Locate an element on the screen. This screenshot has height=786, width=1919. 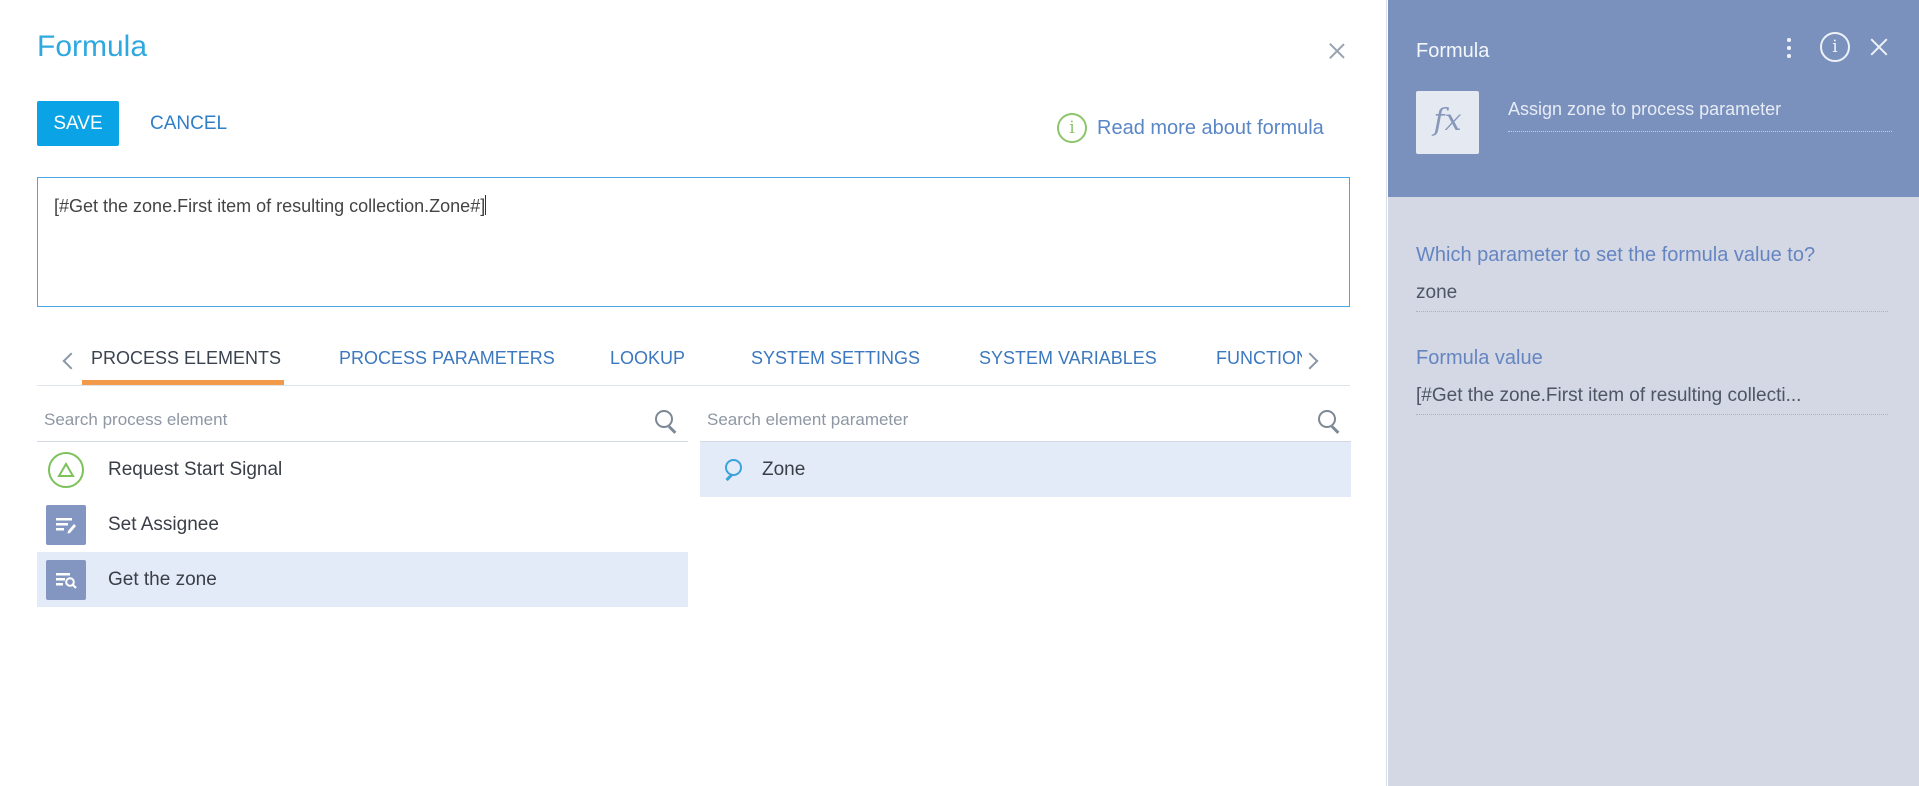
chevron-right-icon is located at coordinates (1314, 360).